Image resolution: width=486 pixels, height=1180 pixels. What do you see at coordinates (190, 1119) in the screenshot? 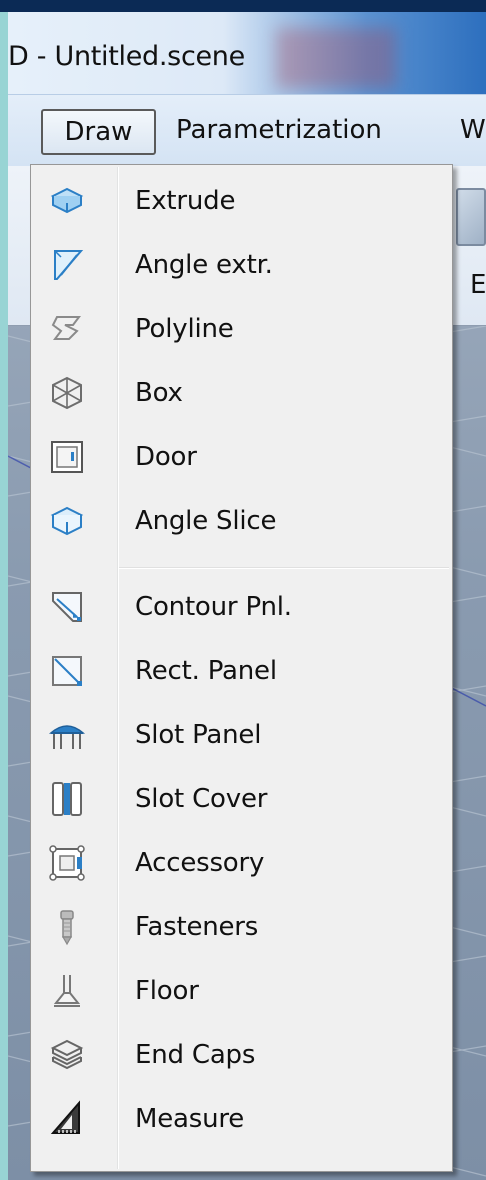
I see `menu-item-label: Measure` at bounding box center [190, 1119].